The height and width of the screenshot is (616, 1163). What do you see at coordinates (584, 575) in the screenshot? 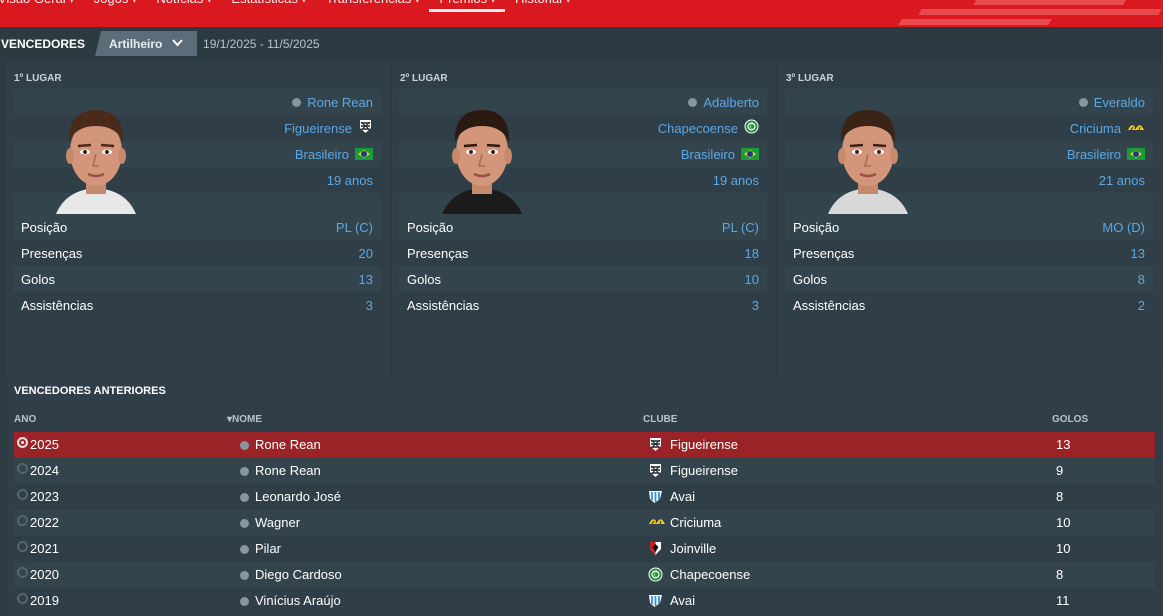
I see `table-row: 2020 Diego Cardoso C Chapecoense 8` at bounding box center [584, 575].